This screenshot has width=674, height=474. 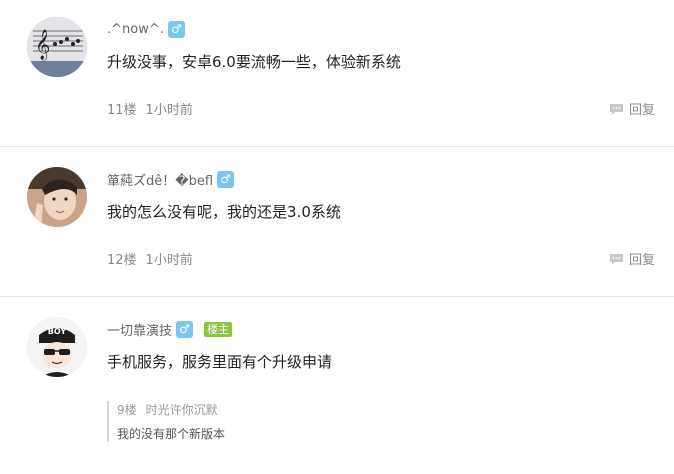 I want to click on floor-number: 11楼, so click(x=122, y=110).